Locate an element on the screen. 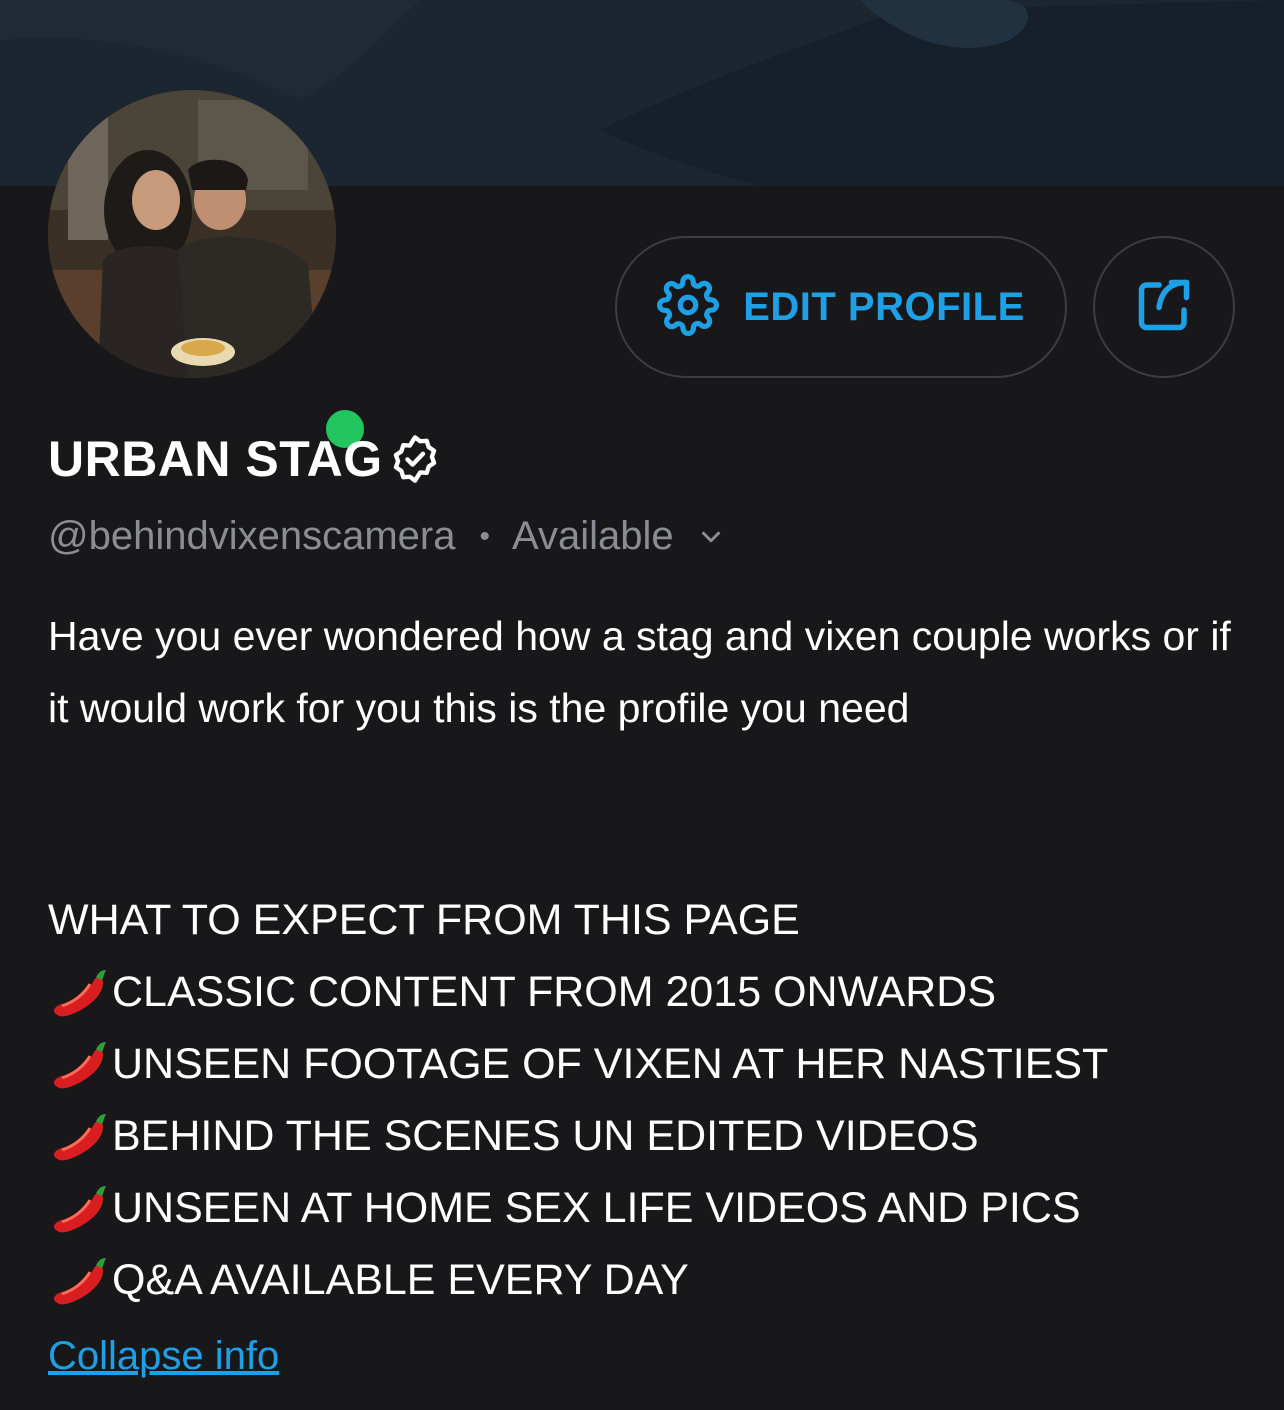 This screenshot has width=1284, height=1410. list-item: UNSEEN AT HOME SEX LIFE VIDEOS AND PICS is located at coordinates (648, 1208).